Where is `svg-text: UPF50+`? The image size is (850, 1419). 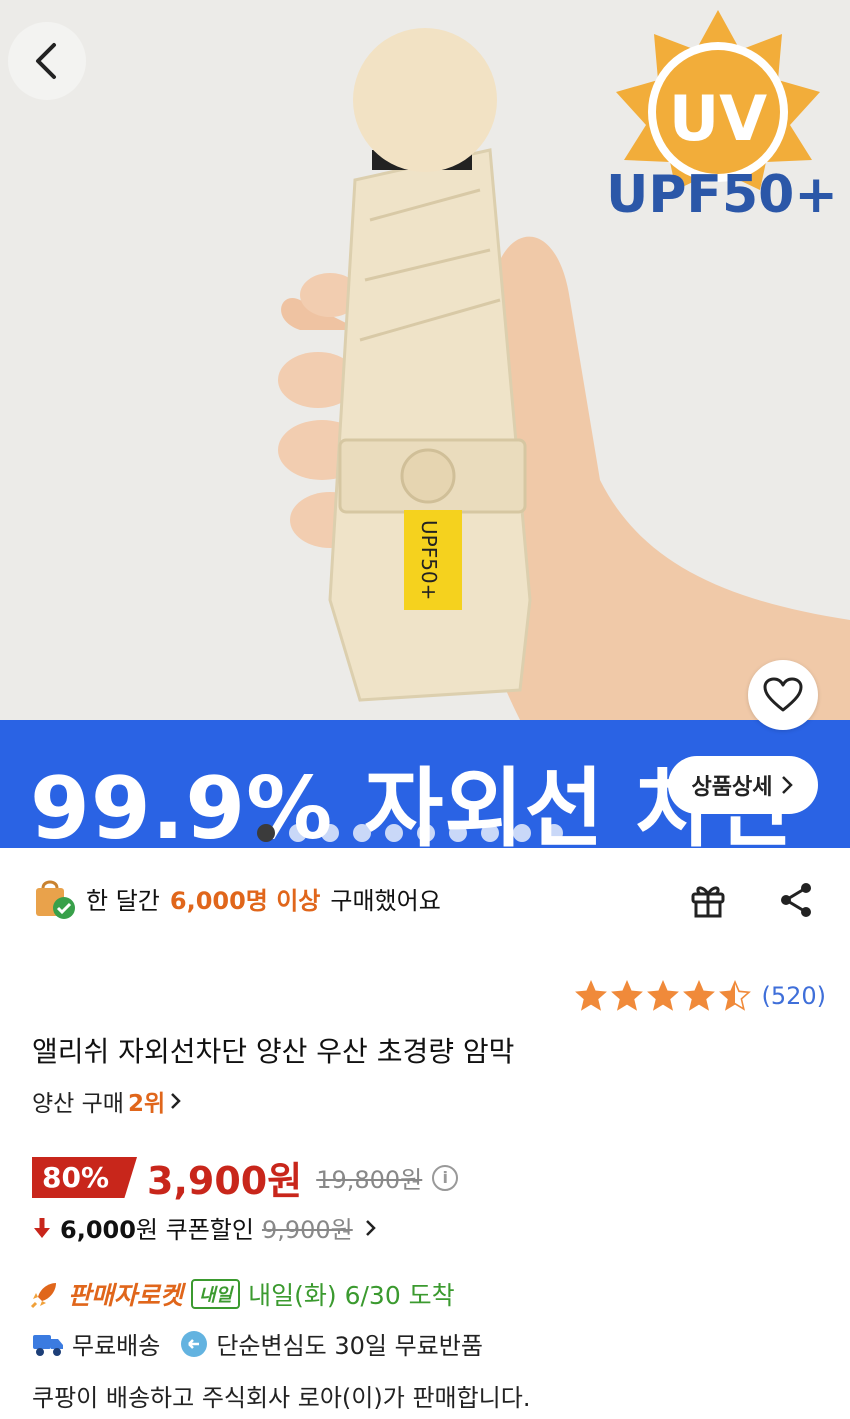 svg-text: UPF50+ is located at coordinates (722, 195).